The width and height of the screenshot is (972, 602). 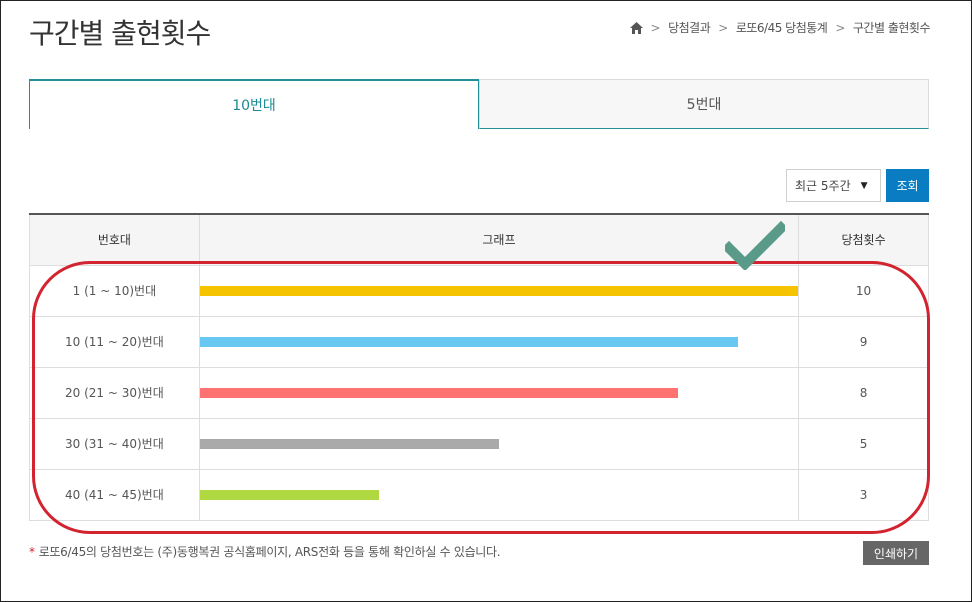 I want to click on table-row: 30 (31 ~ 40)번대 5, so click(x=479, y=444).